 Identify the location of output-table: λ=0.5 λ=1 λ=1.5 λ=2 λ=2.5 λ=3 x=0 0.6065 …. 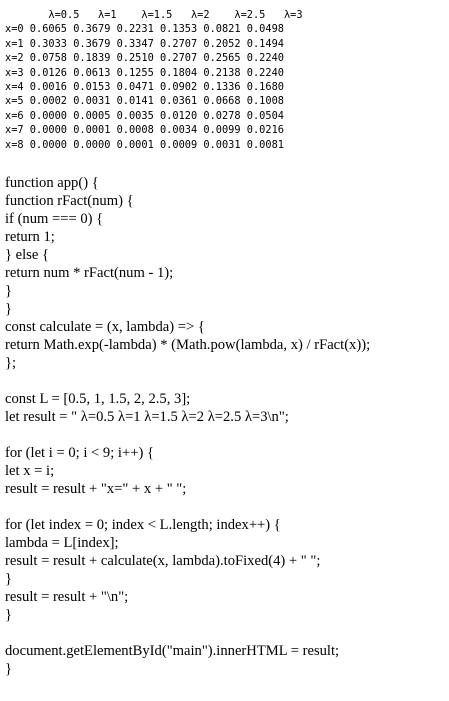
(154, 80).